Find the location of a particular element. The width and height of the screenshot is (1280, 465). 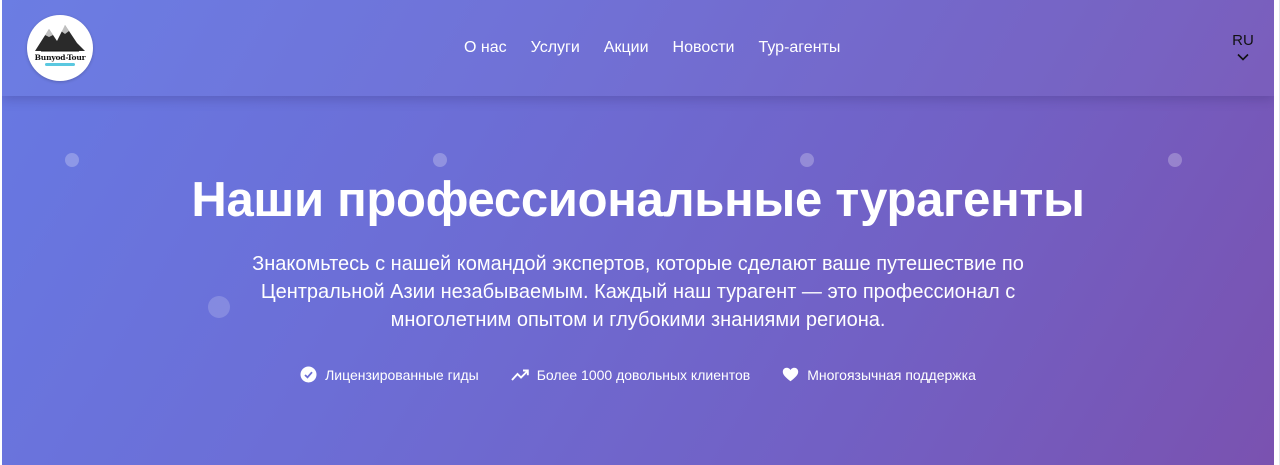

feature-item: Многоязычная поддержка is located at coordinates (879, 374).